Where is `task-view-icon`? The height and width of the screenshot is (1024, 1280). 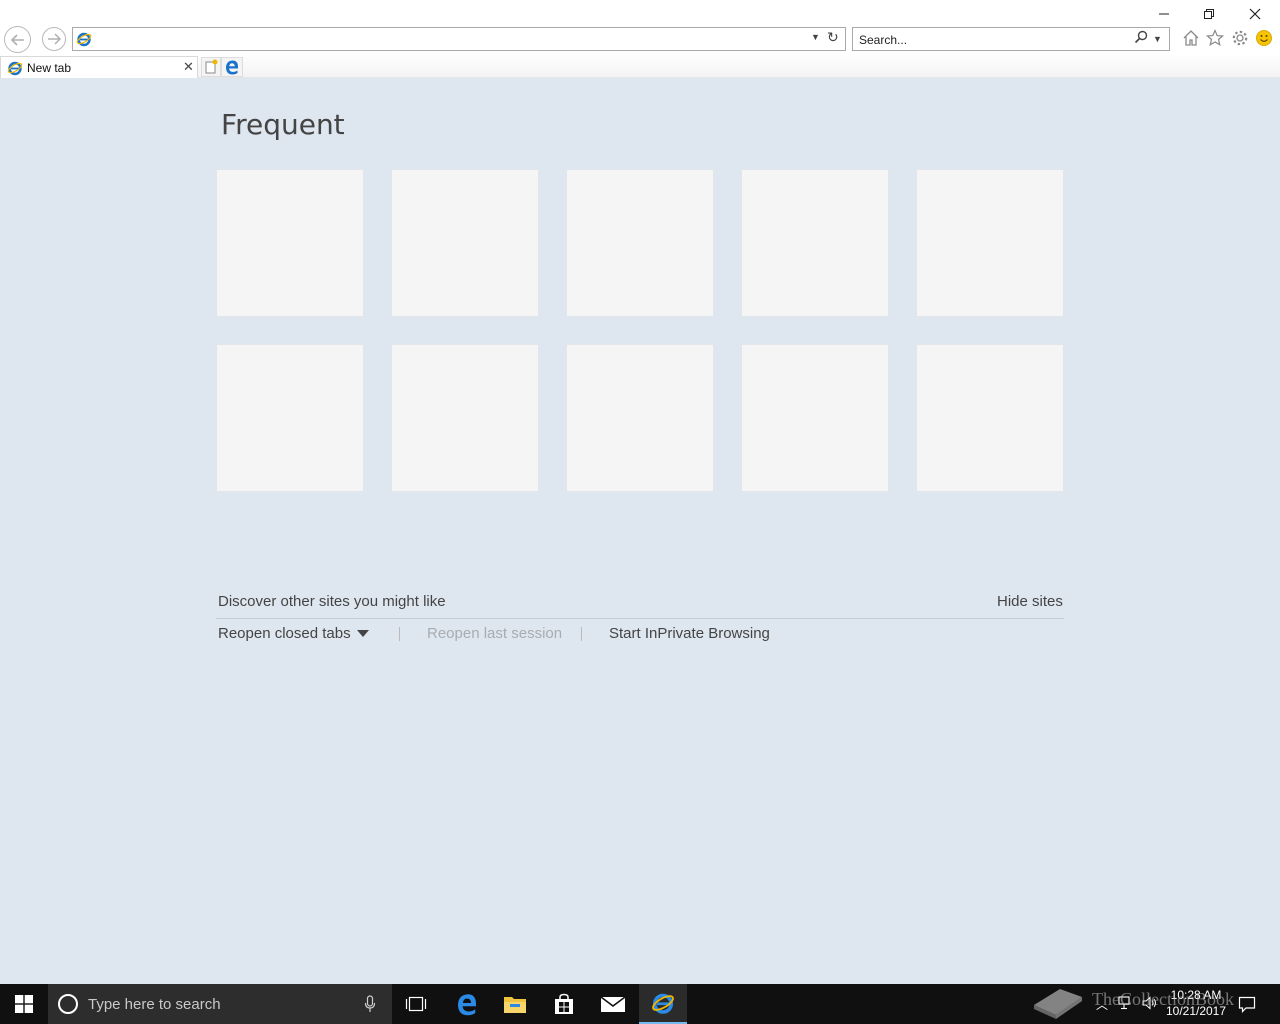
task-view-icon is located at coordinates (416, 1004).